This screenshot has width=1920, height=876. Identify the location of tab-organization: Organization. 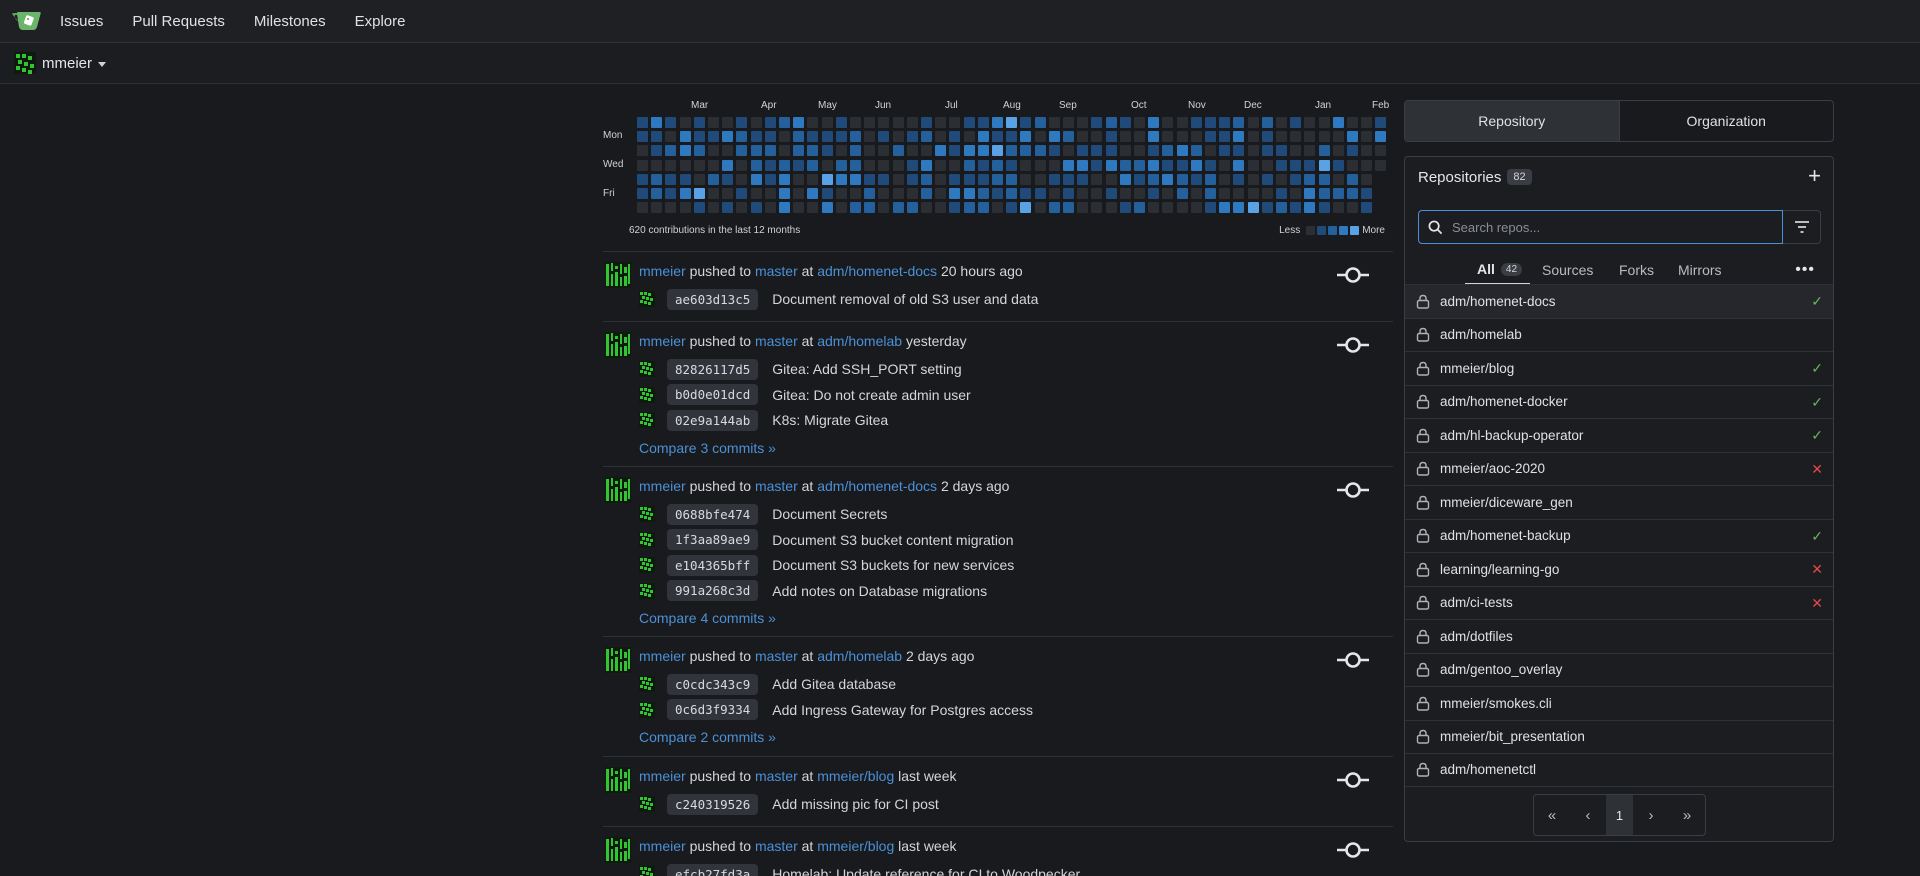
(1726, 121).